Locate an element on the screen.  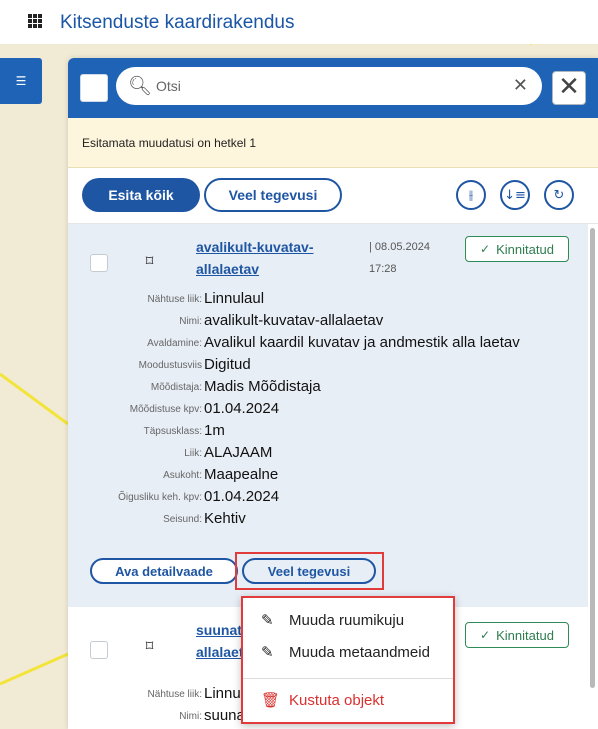
field-row: Nimi: avalikult-kuvatav-allalaetav is located at coordinates (328, 322).